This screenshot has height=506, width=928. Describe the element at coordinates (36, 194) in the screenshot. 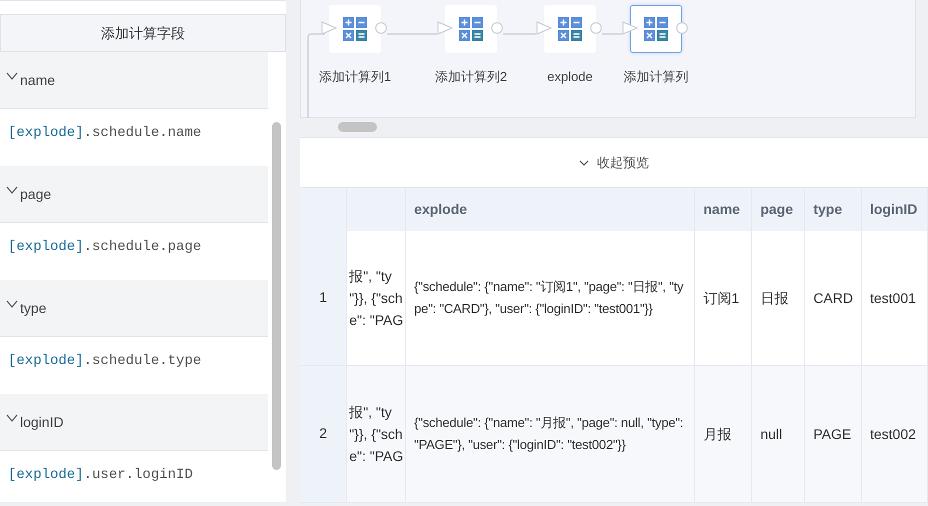

I see `field-name: page` at that location.